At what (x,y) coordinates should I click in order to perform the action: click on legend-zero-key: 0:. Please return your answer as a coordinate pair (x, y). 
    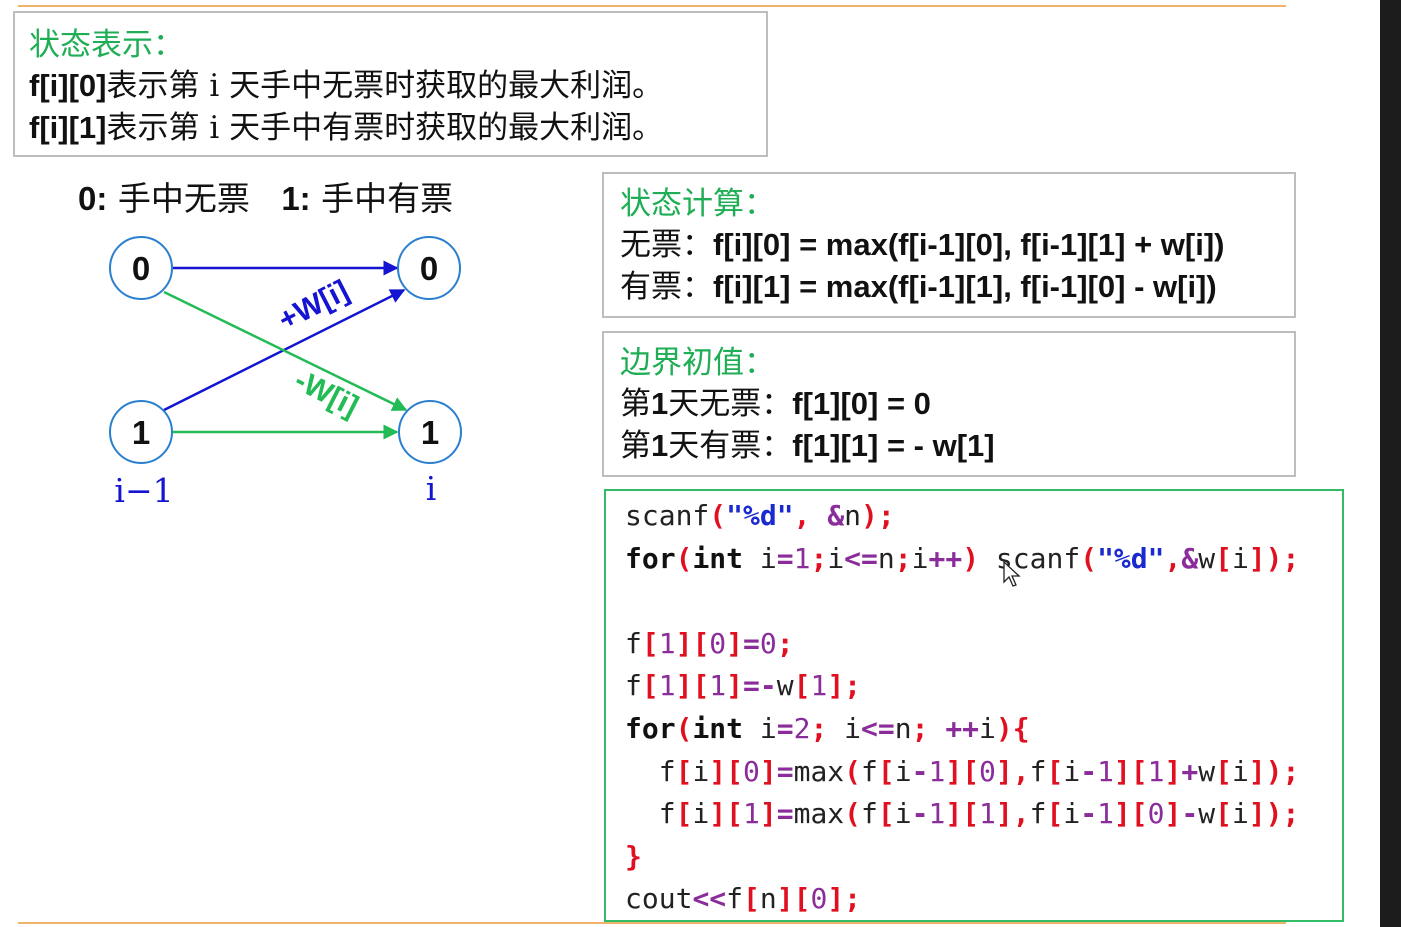
    Looking at the image, I should click on (93, 198).